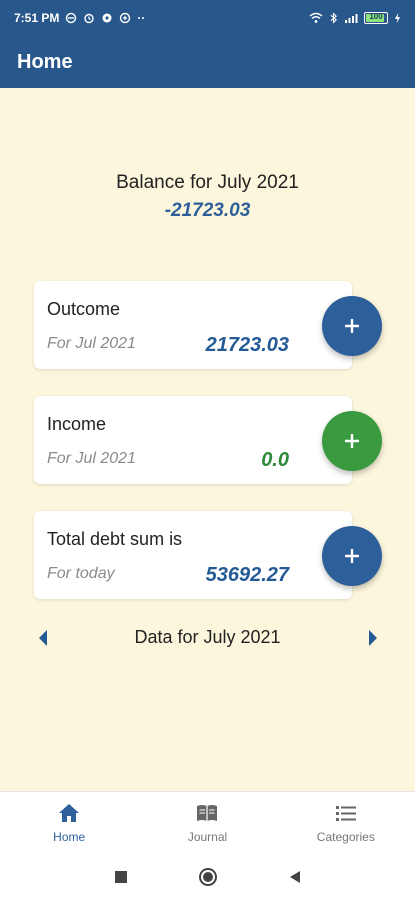 The height and width of the screenshot is (900, 415). I want to click on status-right: 100, so click(355, 18).